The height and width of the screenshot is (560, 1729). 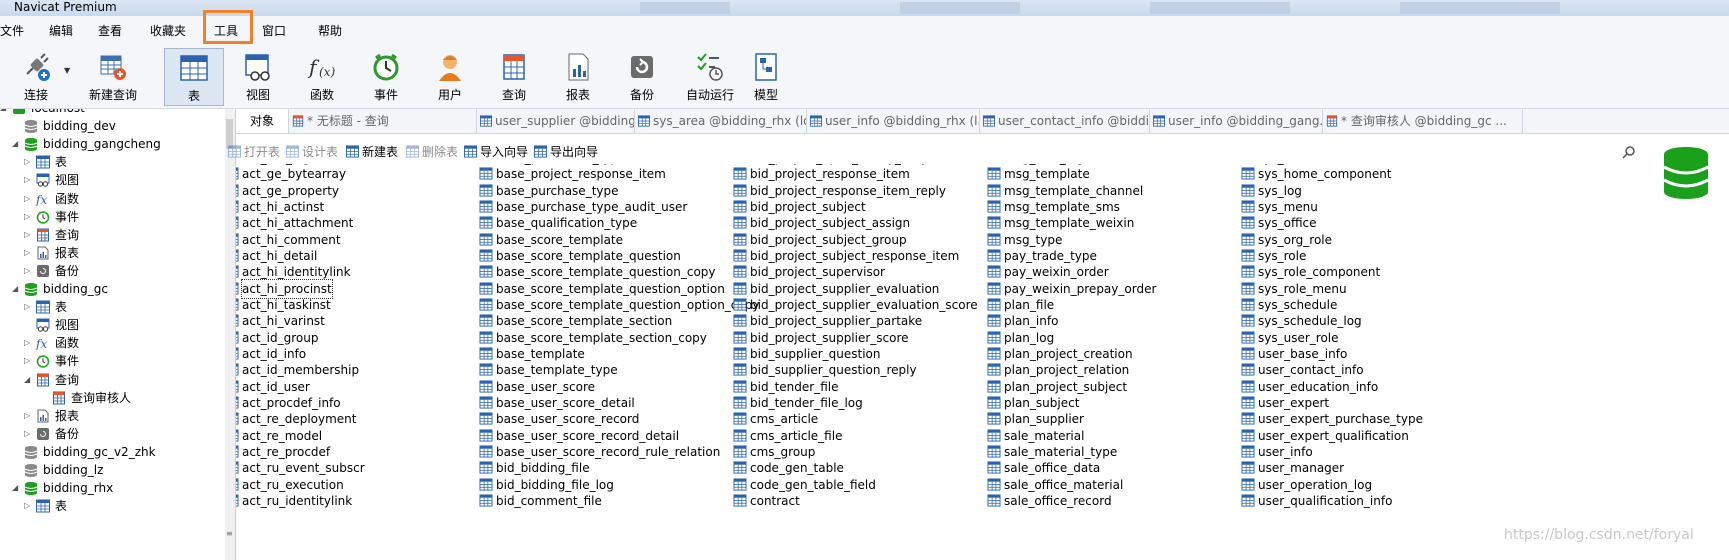 What do you see at coordinates (604, 370) in the screenshot?
I see `table-item: base_template_type` at bounding box center [604, 370].